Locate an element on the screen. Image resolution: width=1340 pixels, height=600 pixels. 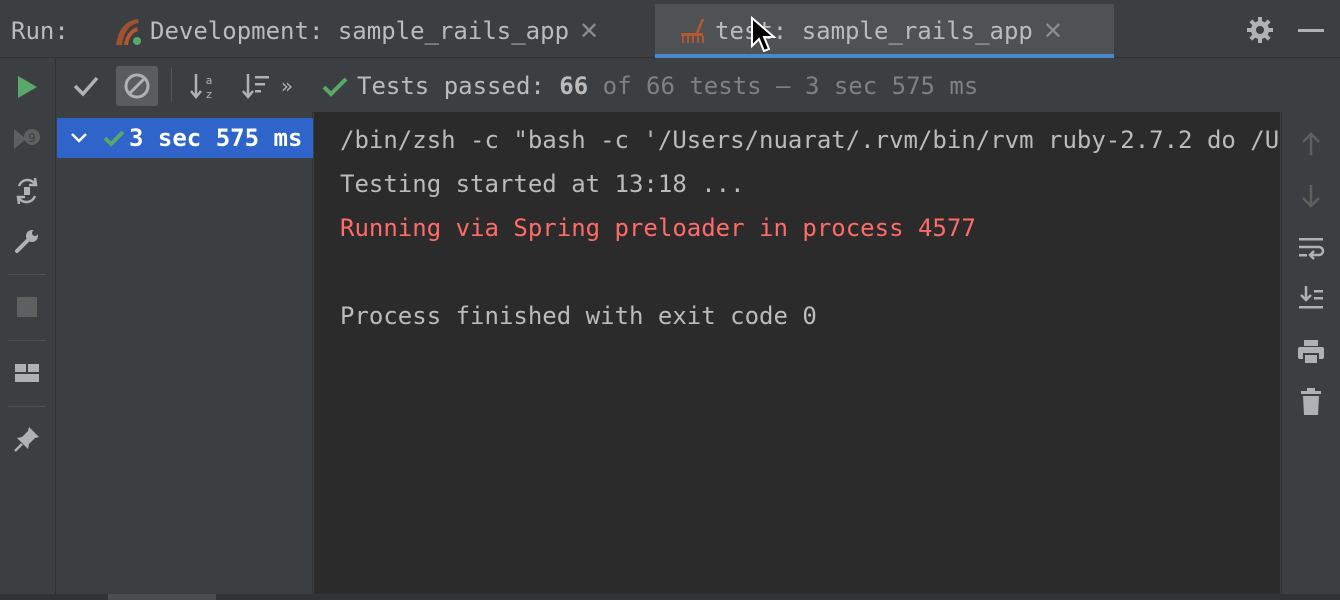
scroll-to-end-icon is located at coordinates (1311, 297).